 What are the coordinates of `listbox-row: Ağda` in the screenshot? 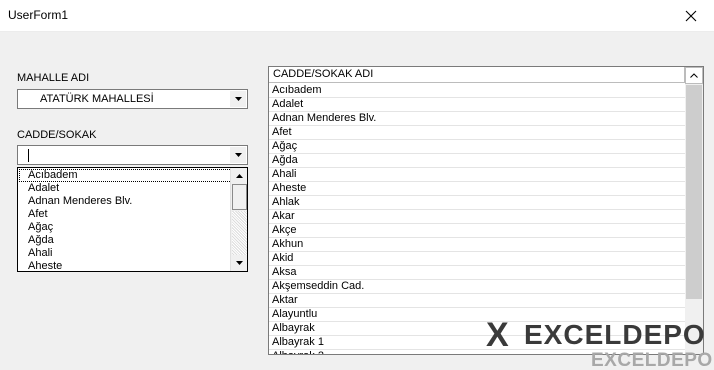 It's located at (477, 161).